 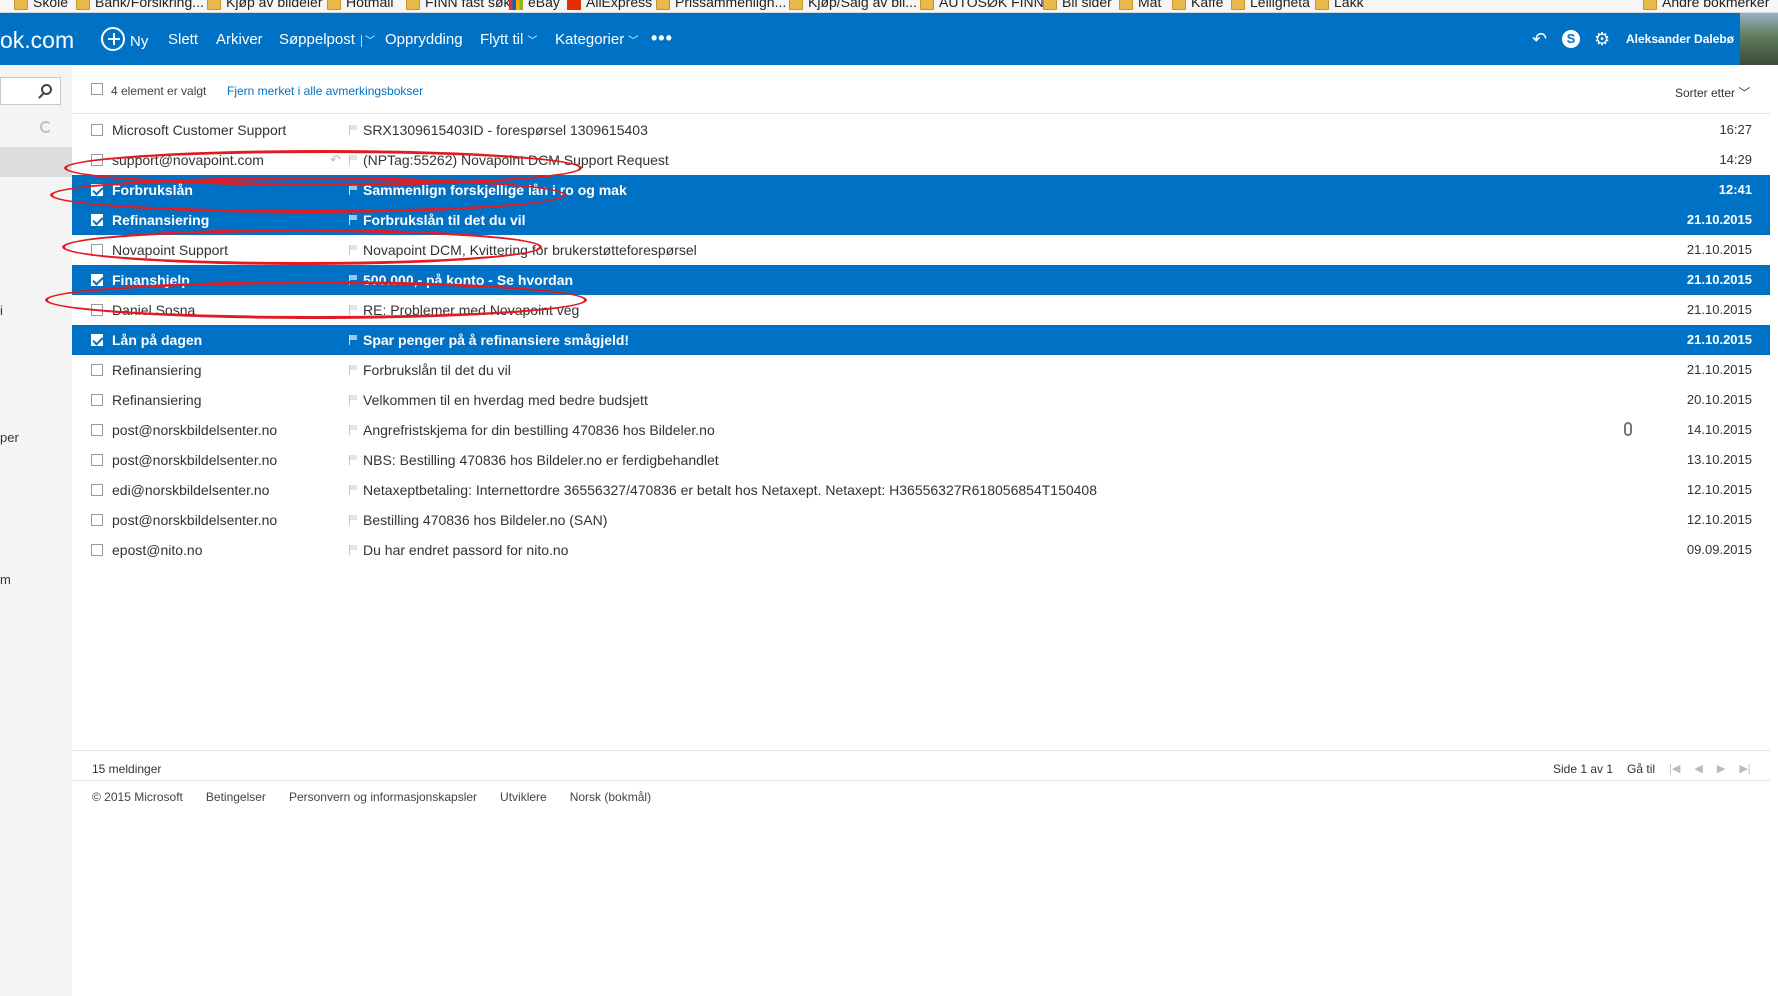 What do you see at coordinates (97, 89) in the screenshot?
I see `select-all-checkbox` at bounding box center [97, 89].